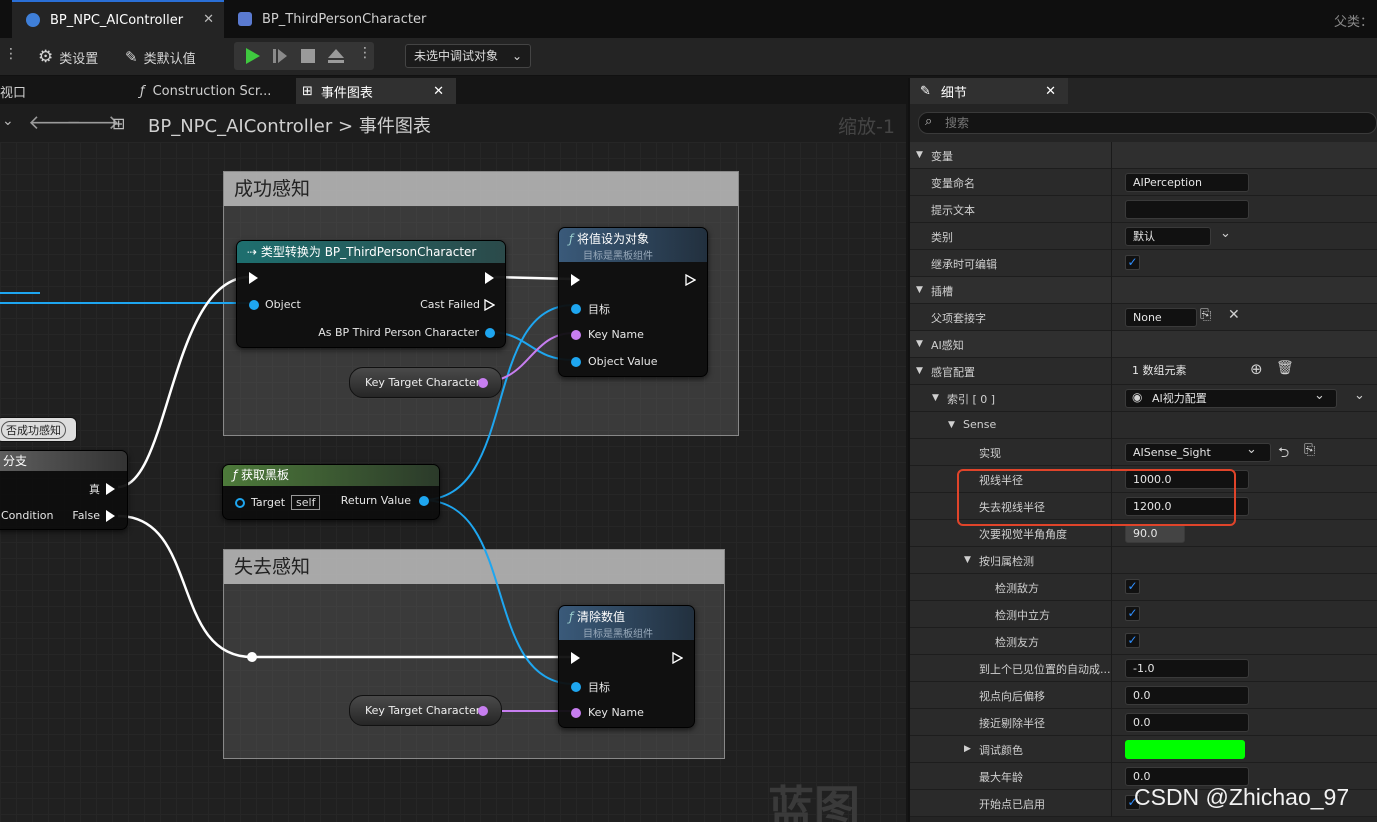  What do you see at coordinates (1143, 344) in the screenshot?
I see `property-row: ▼ AI感知` at bounding box center [1143, 344].